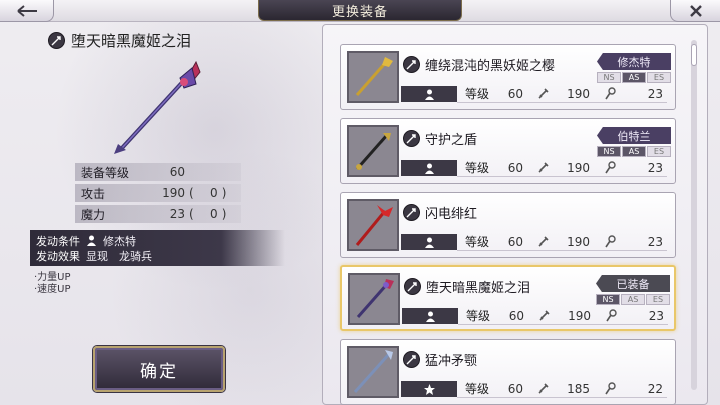 The image size is (720, 405). Describe the element at coordinates (131, 41) in the screenshot. I see `equip-name: 堕天暗黑魔姬之泪` at that location.